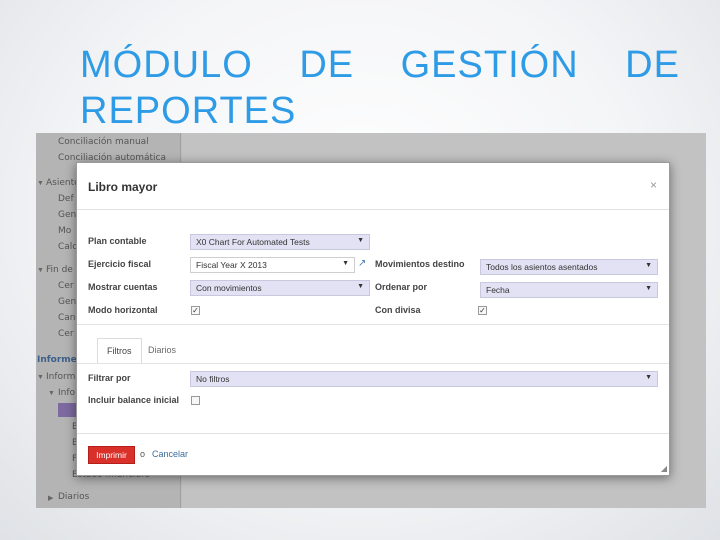 This screenshot has height=540, width=720. What do you see at coordinates (664, 468) in the screenshot?
I see `resize-handle-icon: ◢` at bounding box center [664, 468].